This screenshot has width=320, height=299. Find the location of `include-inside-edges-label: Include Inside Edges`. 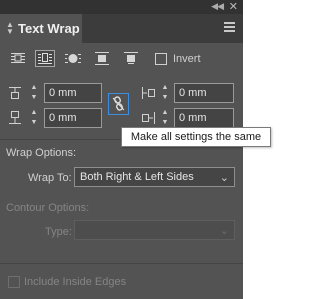

include-inside-edges-label: Include Inside Edges is located at coordinates (75, 282).